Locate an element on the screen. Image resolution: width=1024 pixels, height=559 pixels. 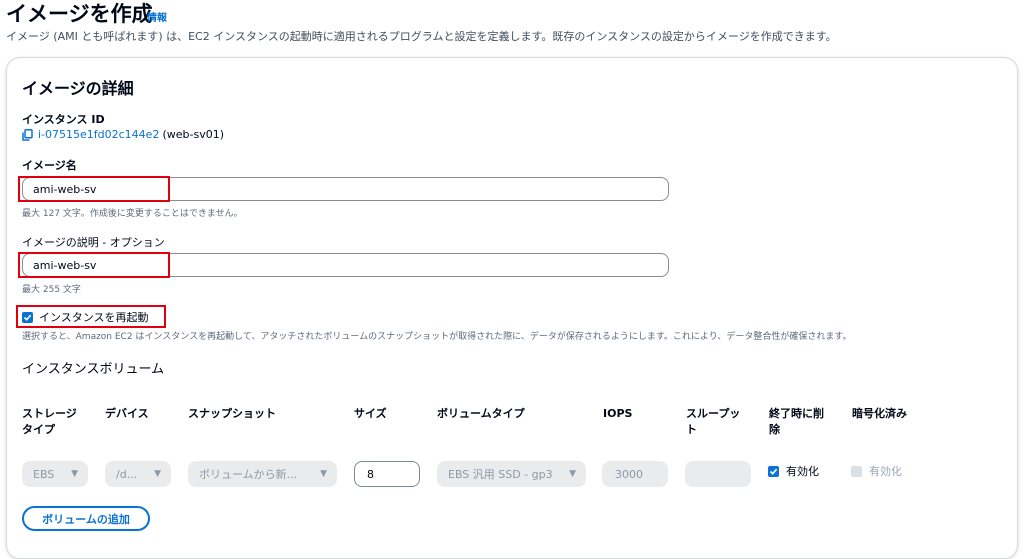
volume-type-select: EBS 汎用 SSD - gp3 ▼ is located at coordinates (511, 474).